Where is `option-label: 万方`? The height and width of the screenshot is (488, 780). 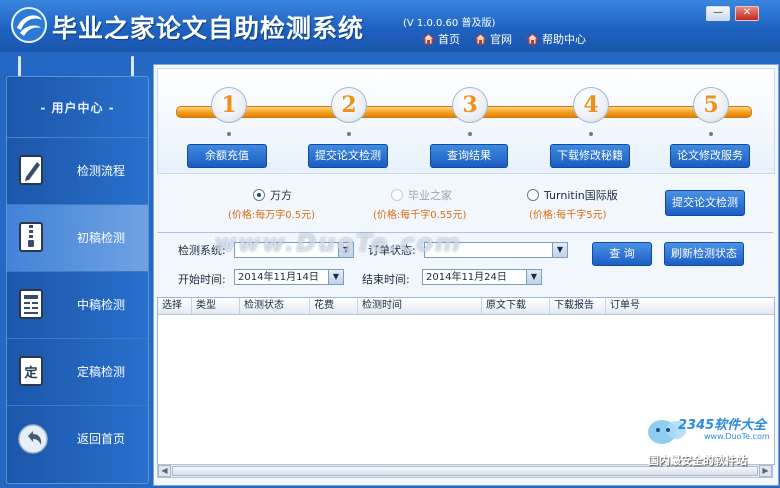
option-label: 万方 is located at coordinates (281, 195).